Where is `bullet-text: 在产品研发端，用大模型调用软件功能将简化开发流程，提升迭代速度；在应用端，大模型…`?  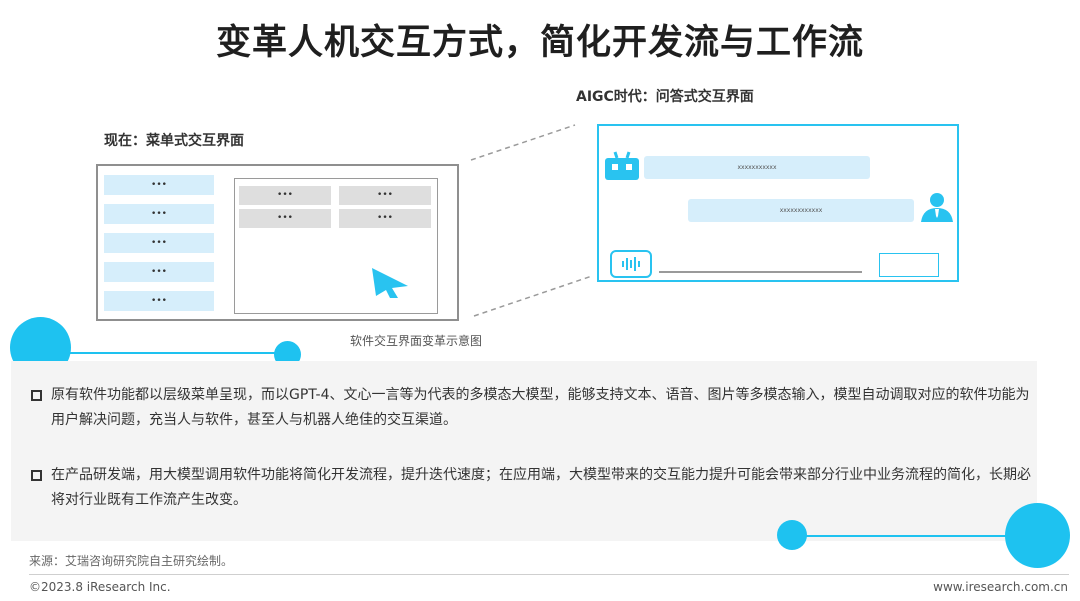 bullet-text: 在产品研发端，用大模型调用软件功能将简化开发流程，提升迭代速度；在应用端，大模型… is located at coordinates (541, 487).